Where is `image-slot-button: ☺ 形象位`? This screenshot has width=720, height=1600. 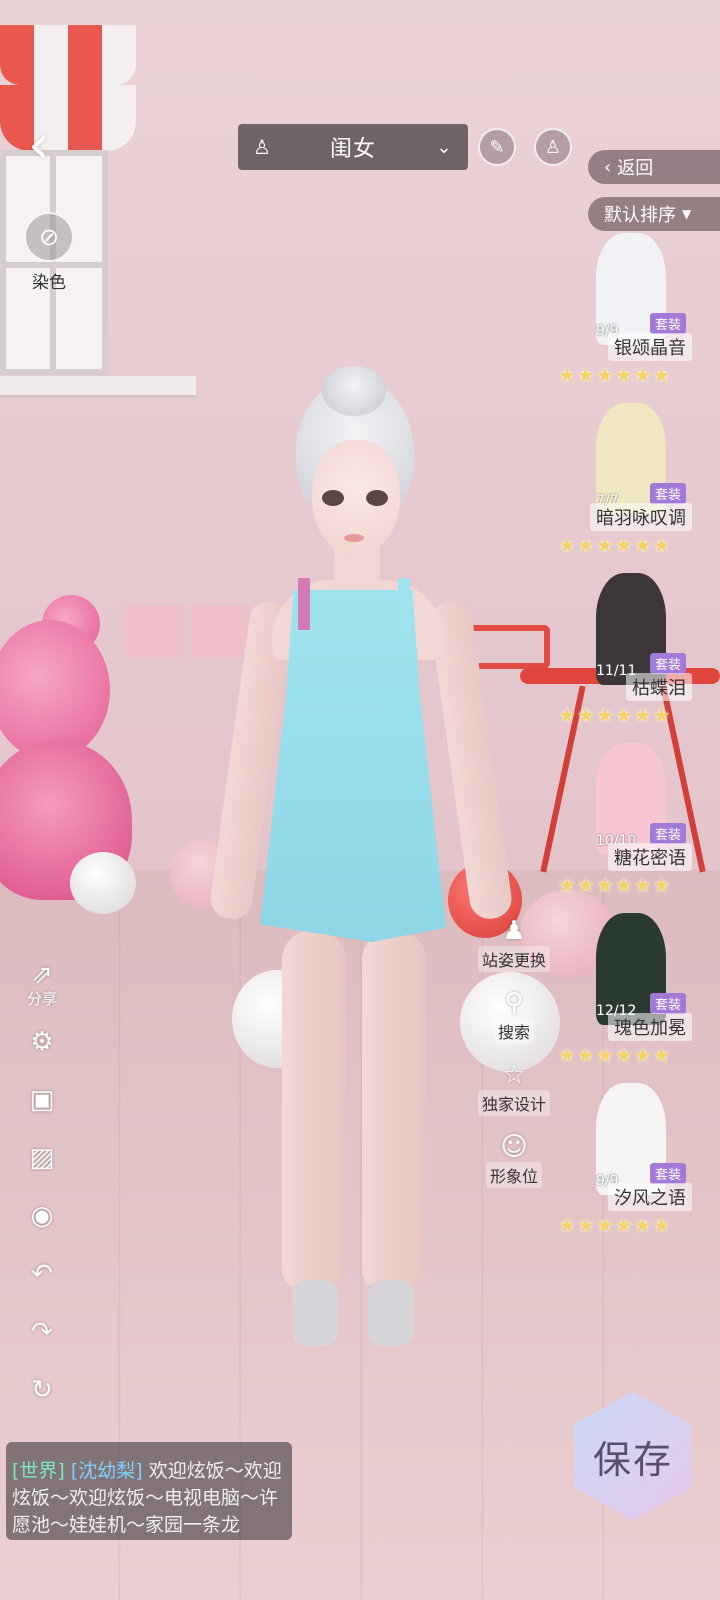 image-slot-button: ☺ 形象位 is located at coordinates (514, 1152).